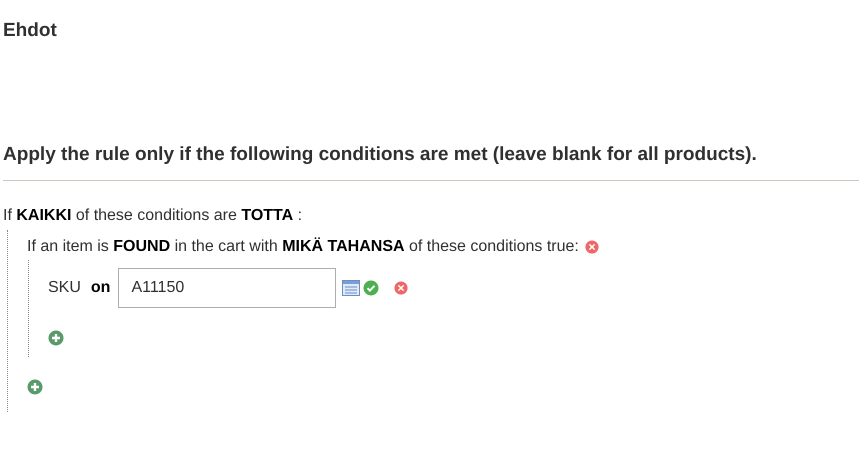  What do you see at coordinates (431, 162) in the screenshot?
I see `section-heading: Apply the rule only if the following conditions are met (leave blank for all products).` at bounding box center [431, 162].